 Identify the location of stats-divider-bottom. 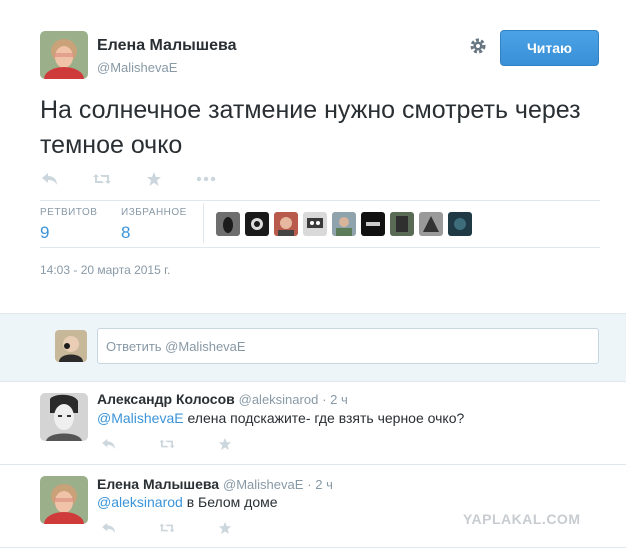
(320, 247).